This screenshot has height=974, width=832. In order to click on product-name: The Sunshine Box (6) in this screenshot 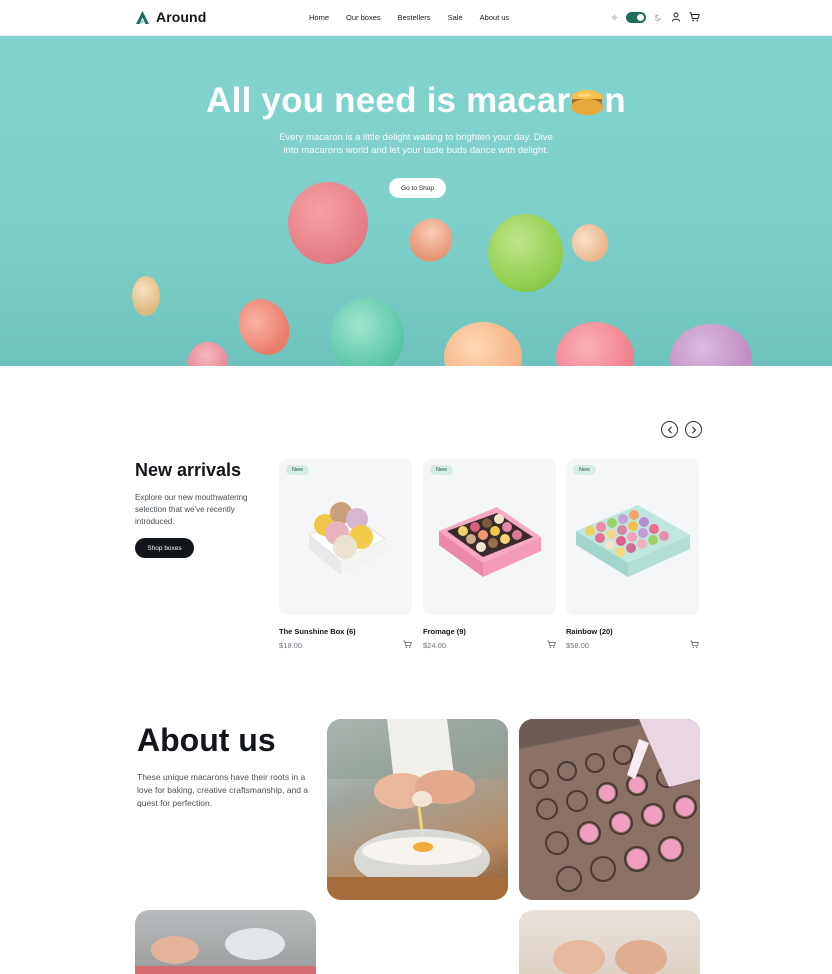, I will do `click(317, 631)`.